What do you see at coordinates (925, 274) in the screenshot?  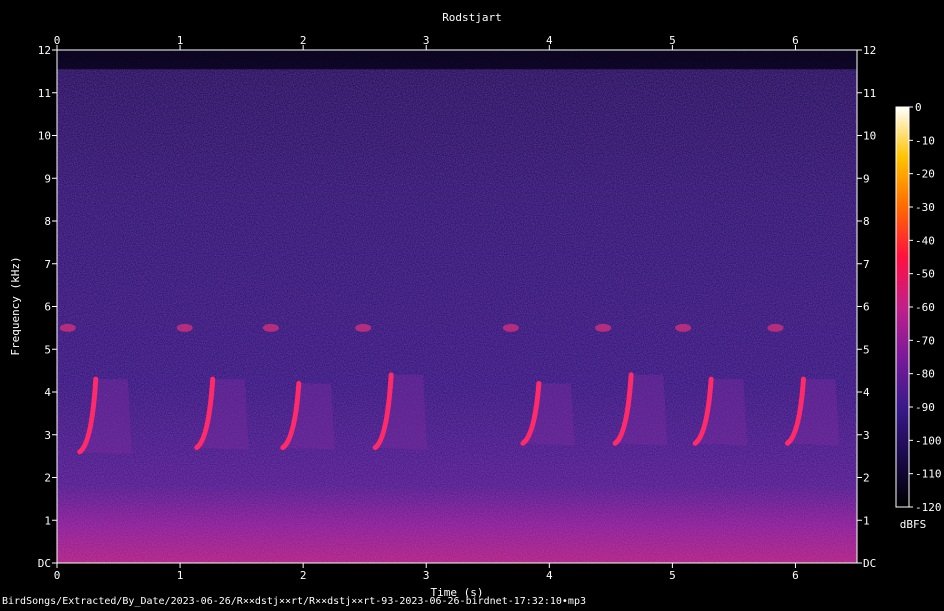 I see `colorbar-tick-label: -50` at bounding box center [925, 274].